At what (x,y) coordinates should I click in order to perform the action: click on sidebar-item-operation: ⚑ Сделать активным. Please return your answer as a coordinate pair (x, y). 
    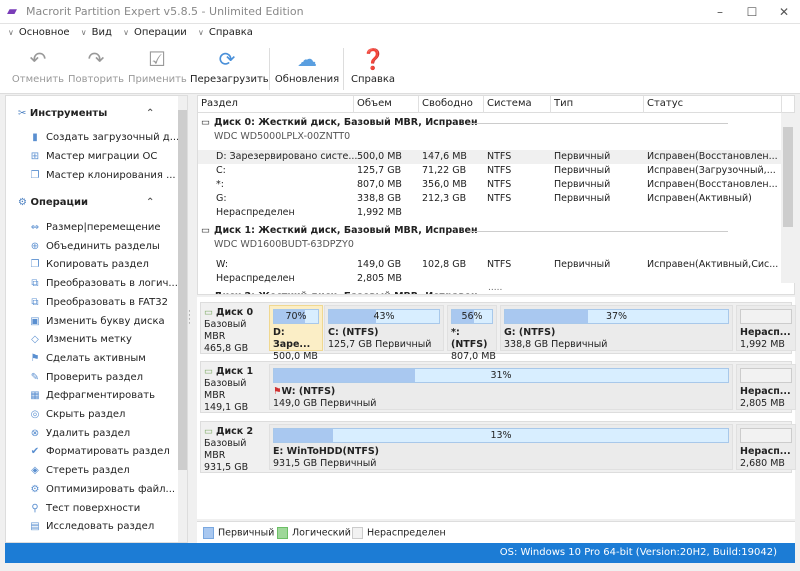
    Looking at the image, I should click on (87, 358).